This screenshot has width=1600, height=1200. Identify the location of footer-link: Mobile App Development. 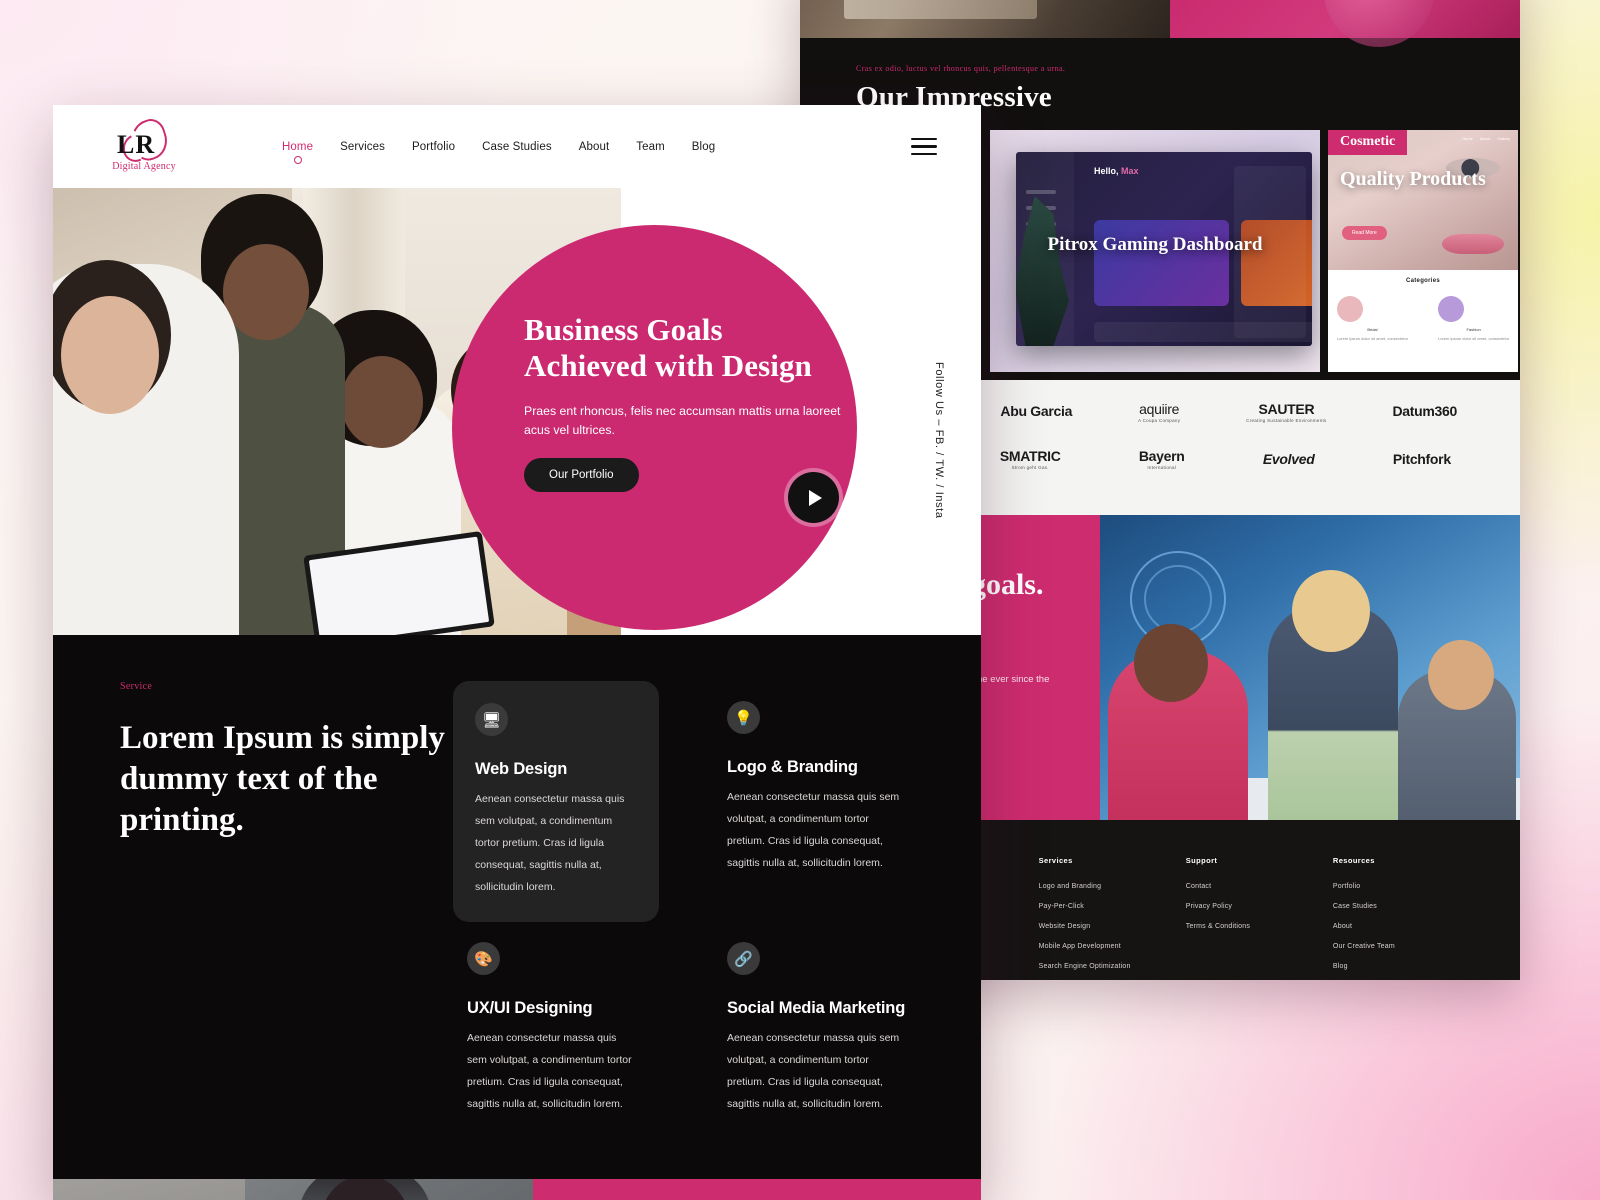
(1112, 946).